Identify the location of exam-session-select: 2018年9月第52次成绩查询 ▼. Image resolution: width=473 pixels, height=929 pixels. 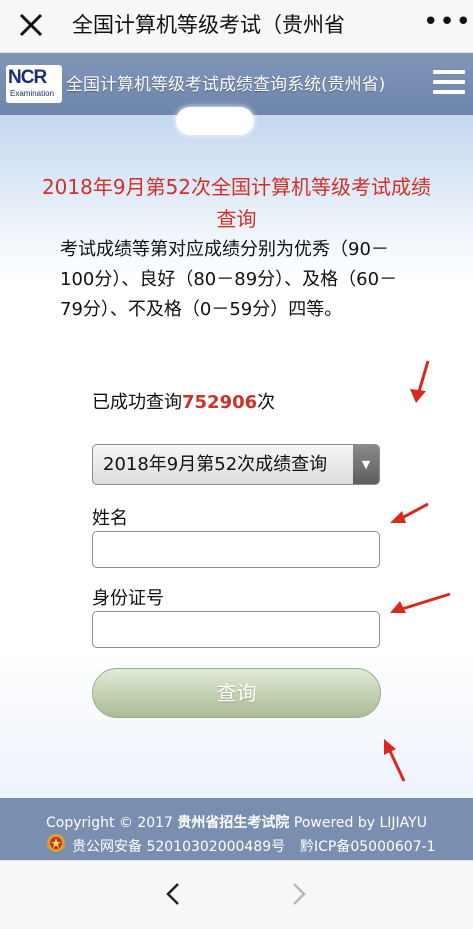
(236, 464).